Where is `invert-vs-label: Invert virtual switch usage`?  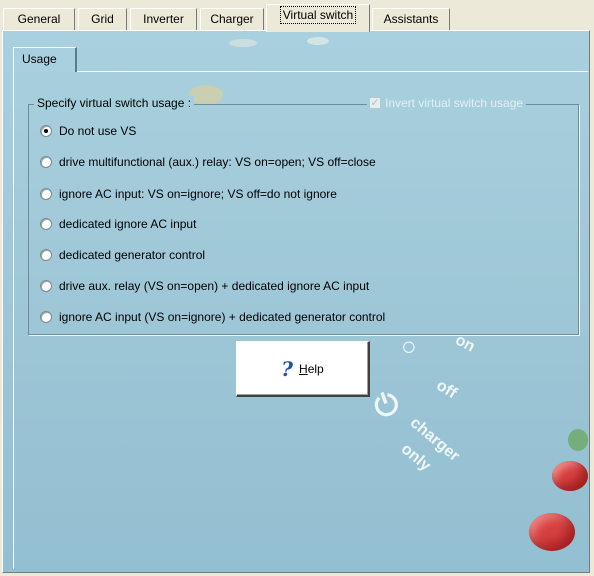 invert-vs-label: Invert virtual switch usage is located at coordinates (454, 103).